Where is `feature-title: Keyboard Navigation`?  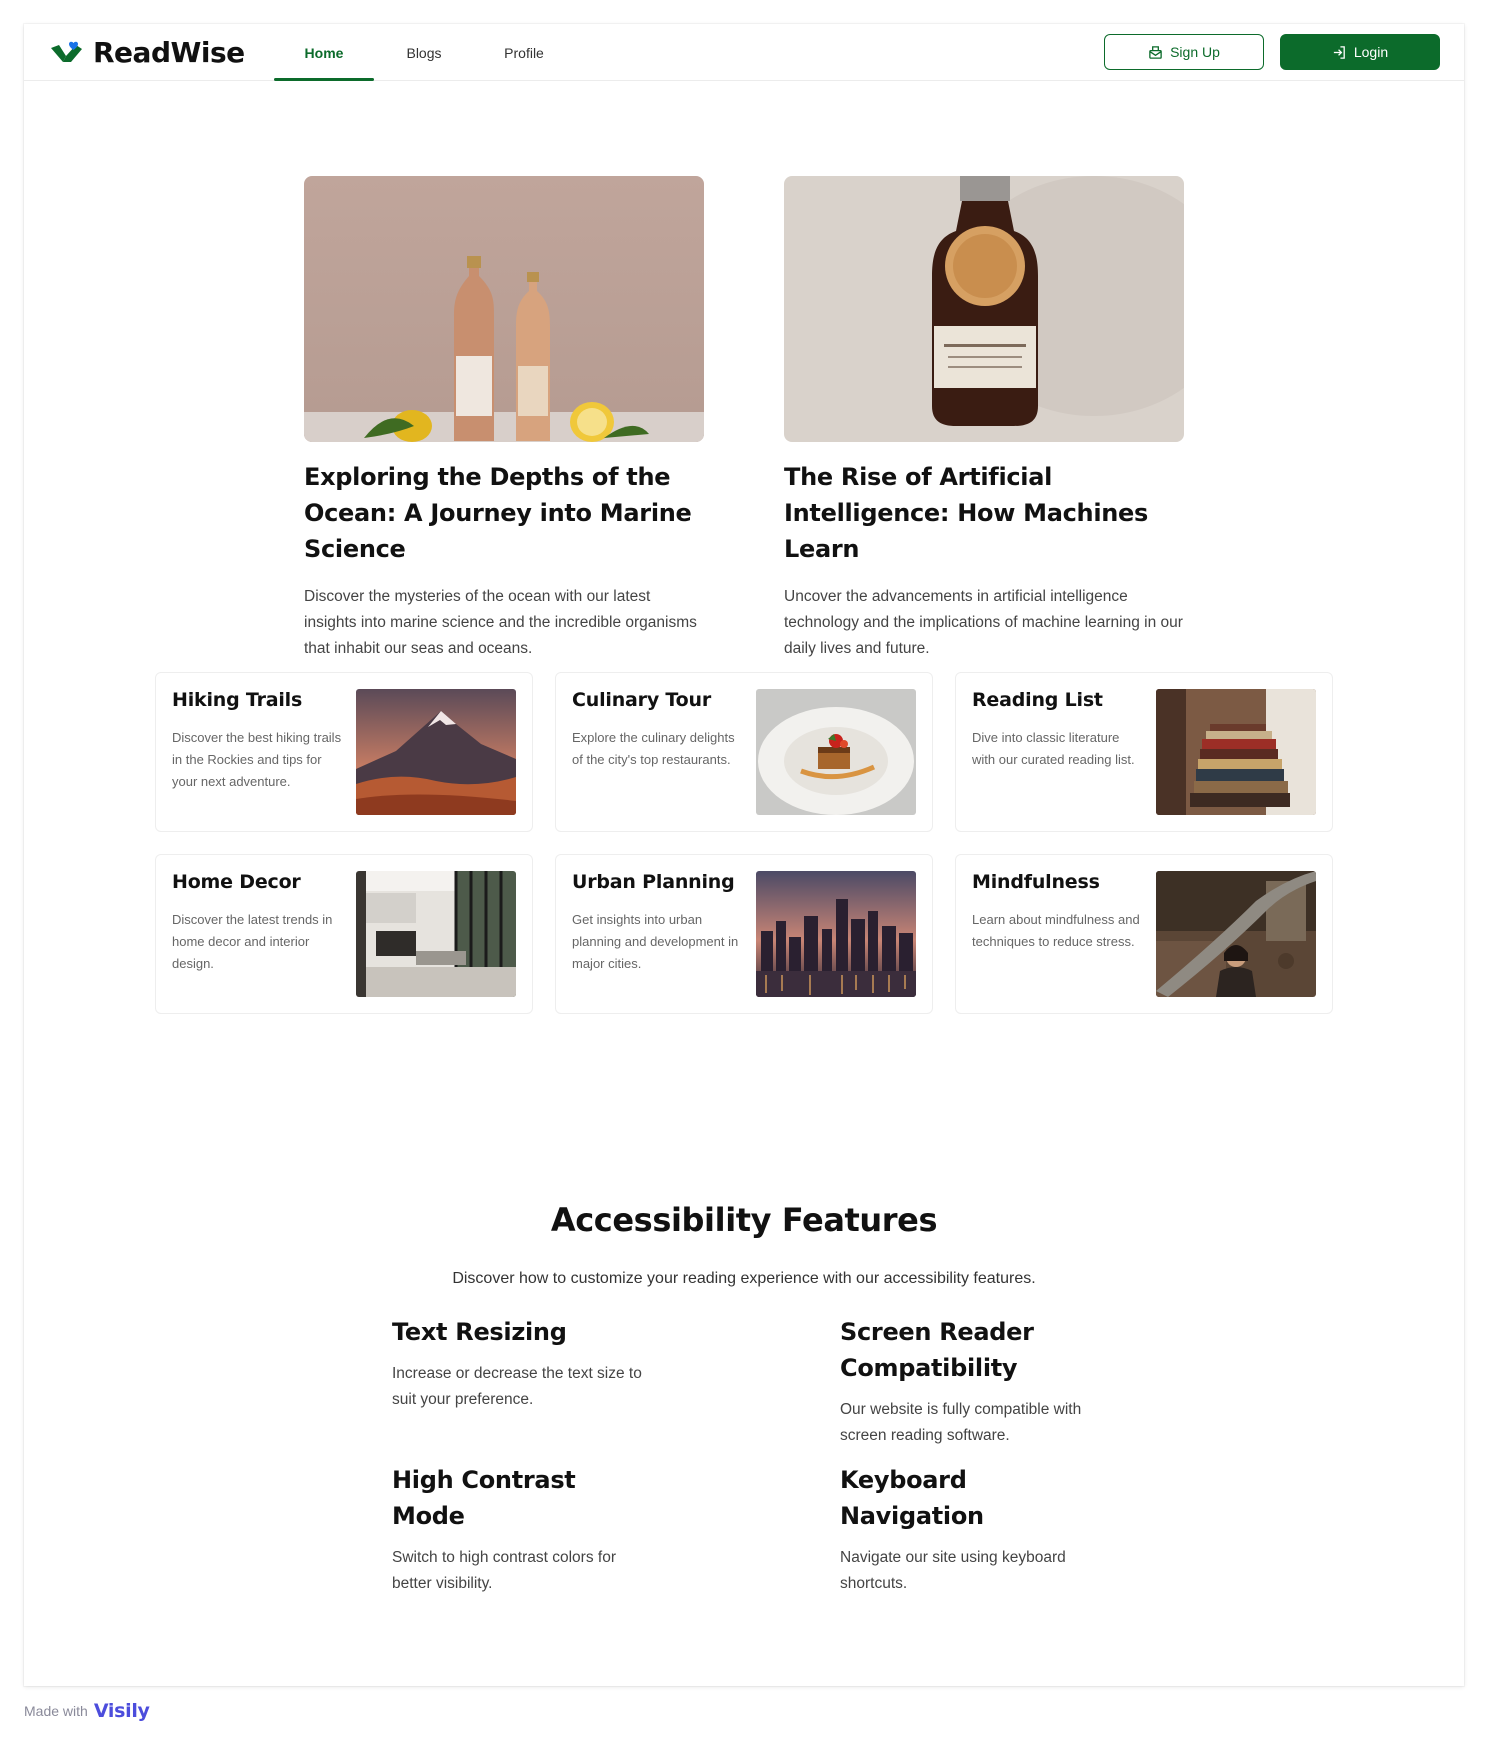
feature-title: Keyboard Navigation is located at coordinates (912, 1498).